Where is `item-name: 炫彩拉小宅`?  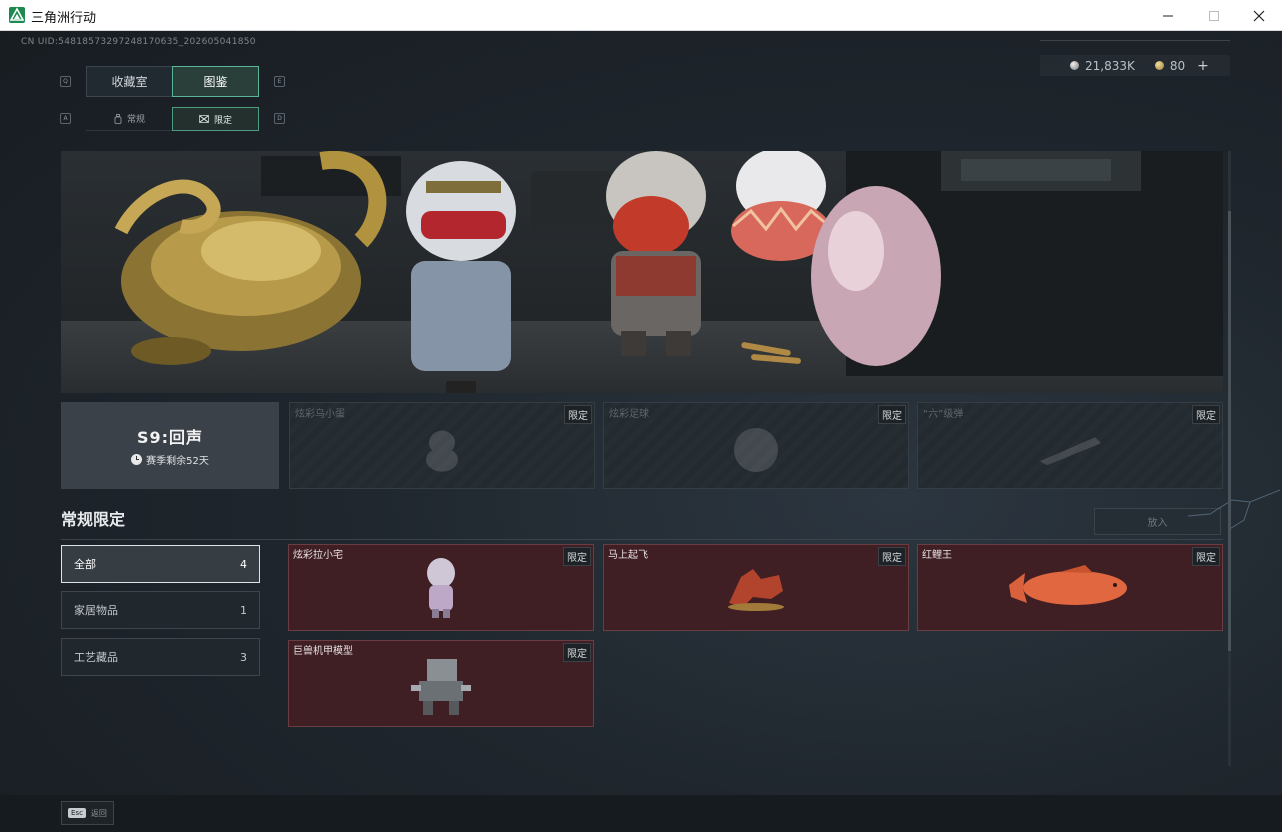
item-name: 炫彩拉小宅 is located at coordinates (318, 555).